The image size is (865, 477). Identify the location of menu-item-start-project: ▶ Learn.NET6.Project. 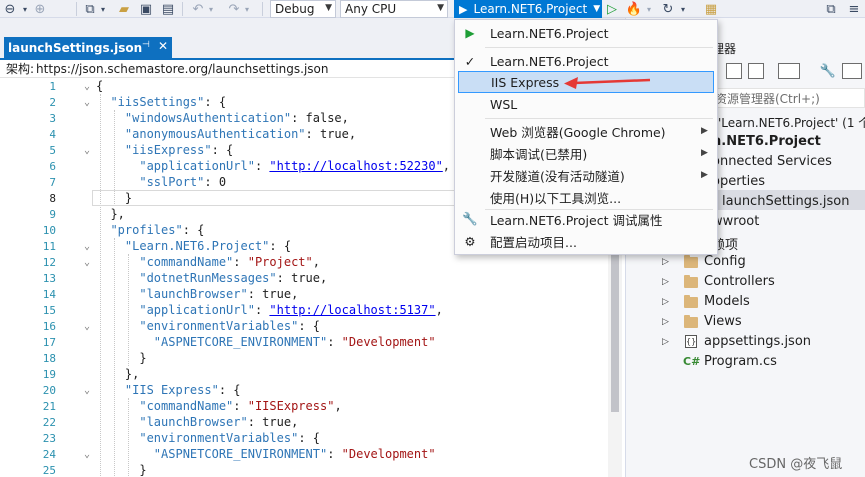
(586, 33).